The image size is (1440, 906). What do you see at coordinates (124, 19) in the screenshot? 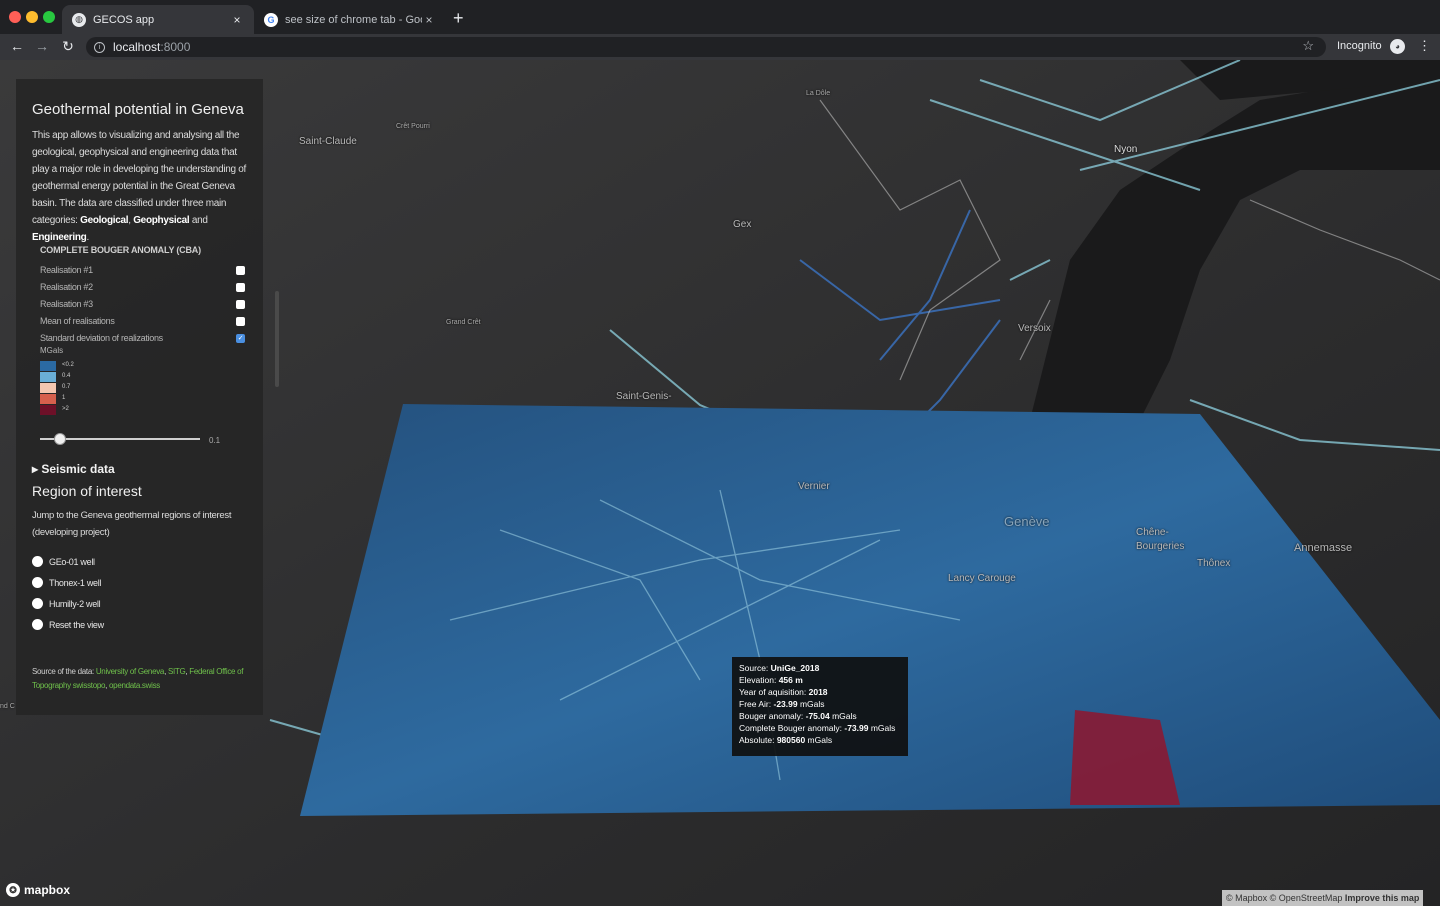
I see `tab-title: GECOS app` at bounding box center [124, 19].